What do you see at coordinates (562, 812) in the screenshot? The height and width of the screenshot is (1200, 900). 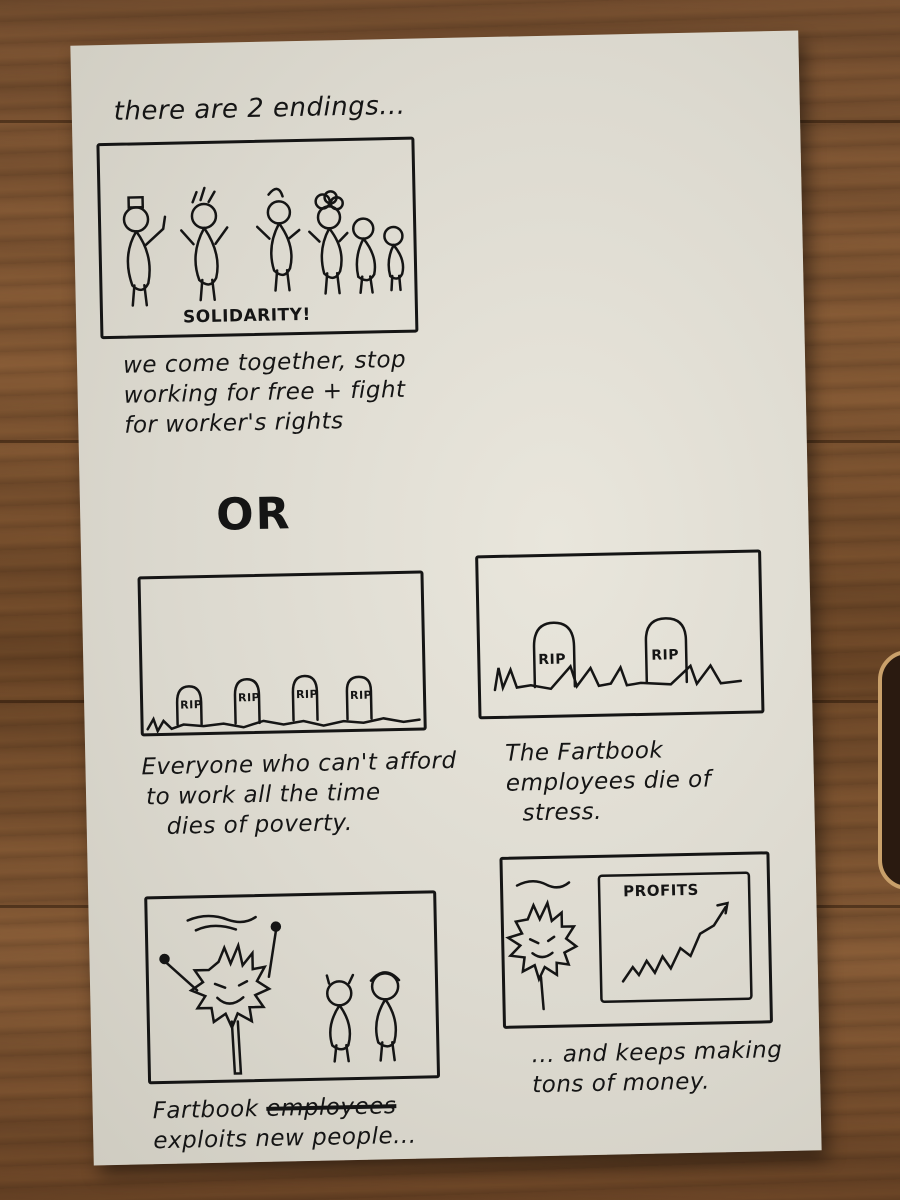 I see `caption-line: stress.` at bounding box center [562, 812].